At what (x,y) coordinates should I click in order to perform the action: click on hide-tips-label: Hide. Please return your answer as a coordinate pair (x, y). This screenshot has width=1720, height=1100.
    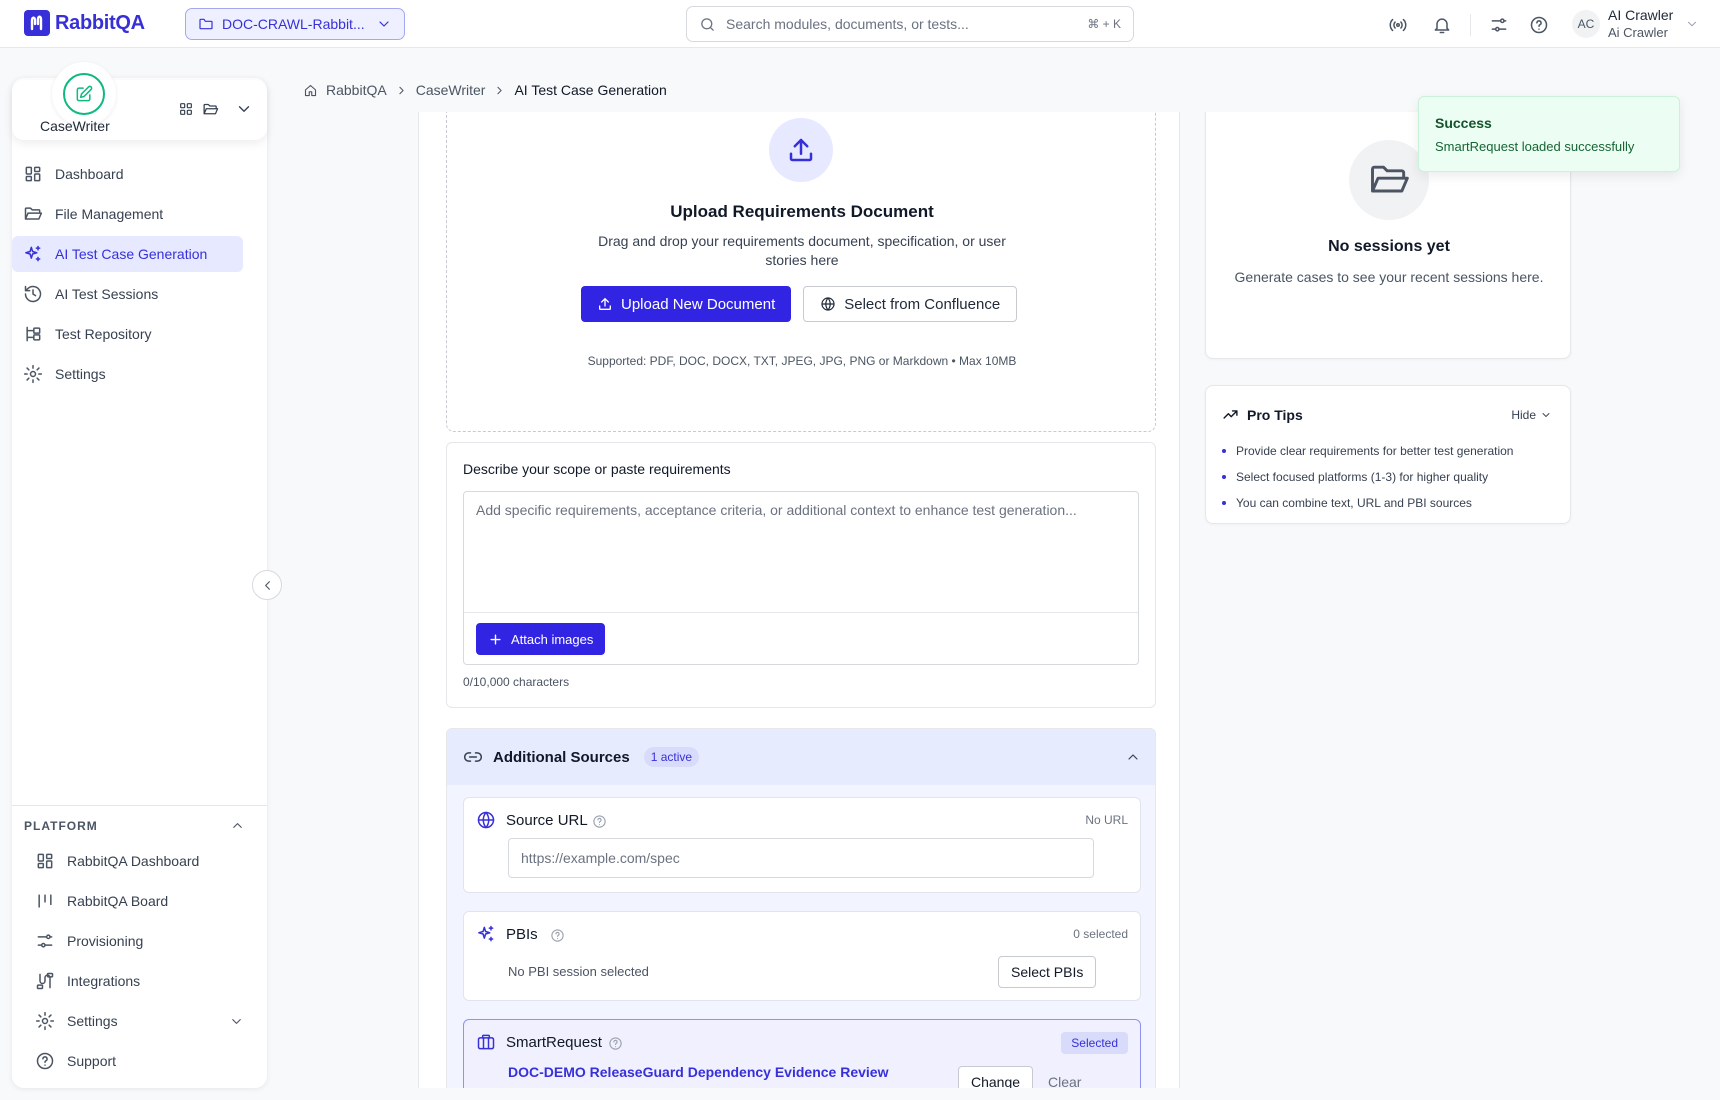
    Looking at the image, I should click on (1523, 415).